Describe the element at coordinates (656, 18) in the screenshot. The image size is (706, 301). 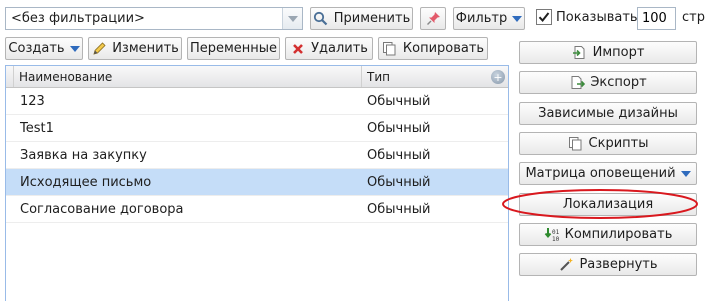
I see `page-size-input` at that location.